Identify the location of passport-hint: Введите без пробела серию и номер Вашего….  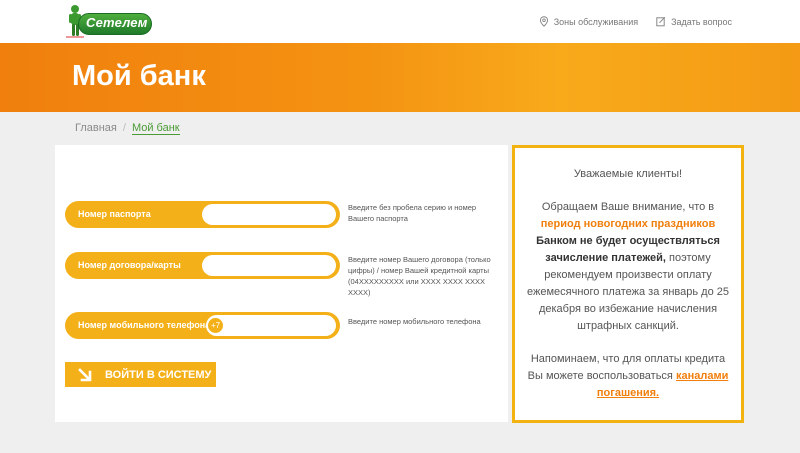
(412, 213).